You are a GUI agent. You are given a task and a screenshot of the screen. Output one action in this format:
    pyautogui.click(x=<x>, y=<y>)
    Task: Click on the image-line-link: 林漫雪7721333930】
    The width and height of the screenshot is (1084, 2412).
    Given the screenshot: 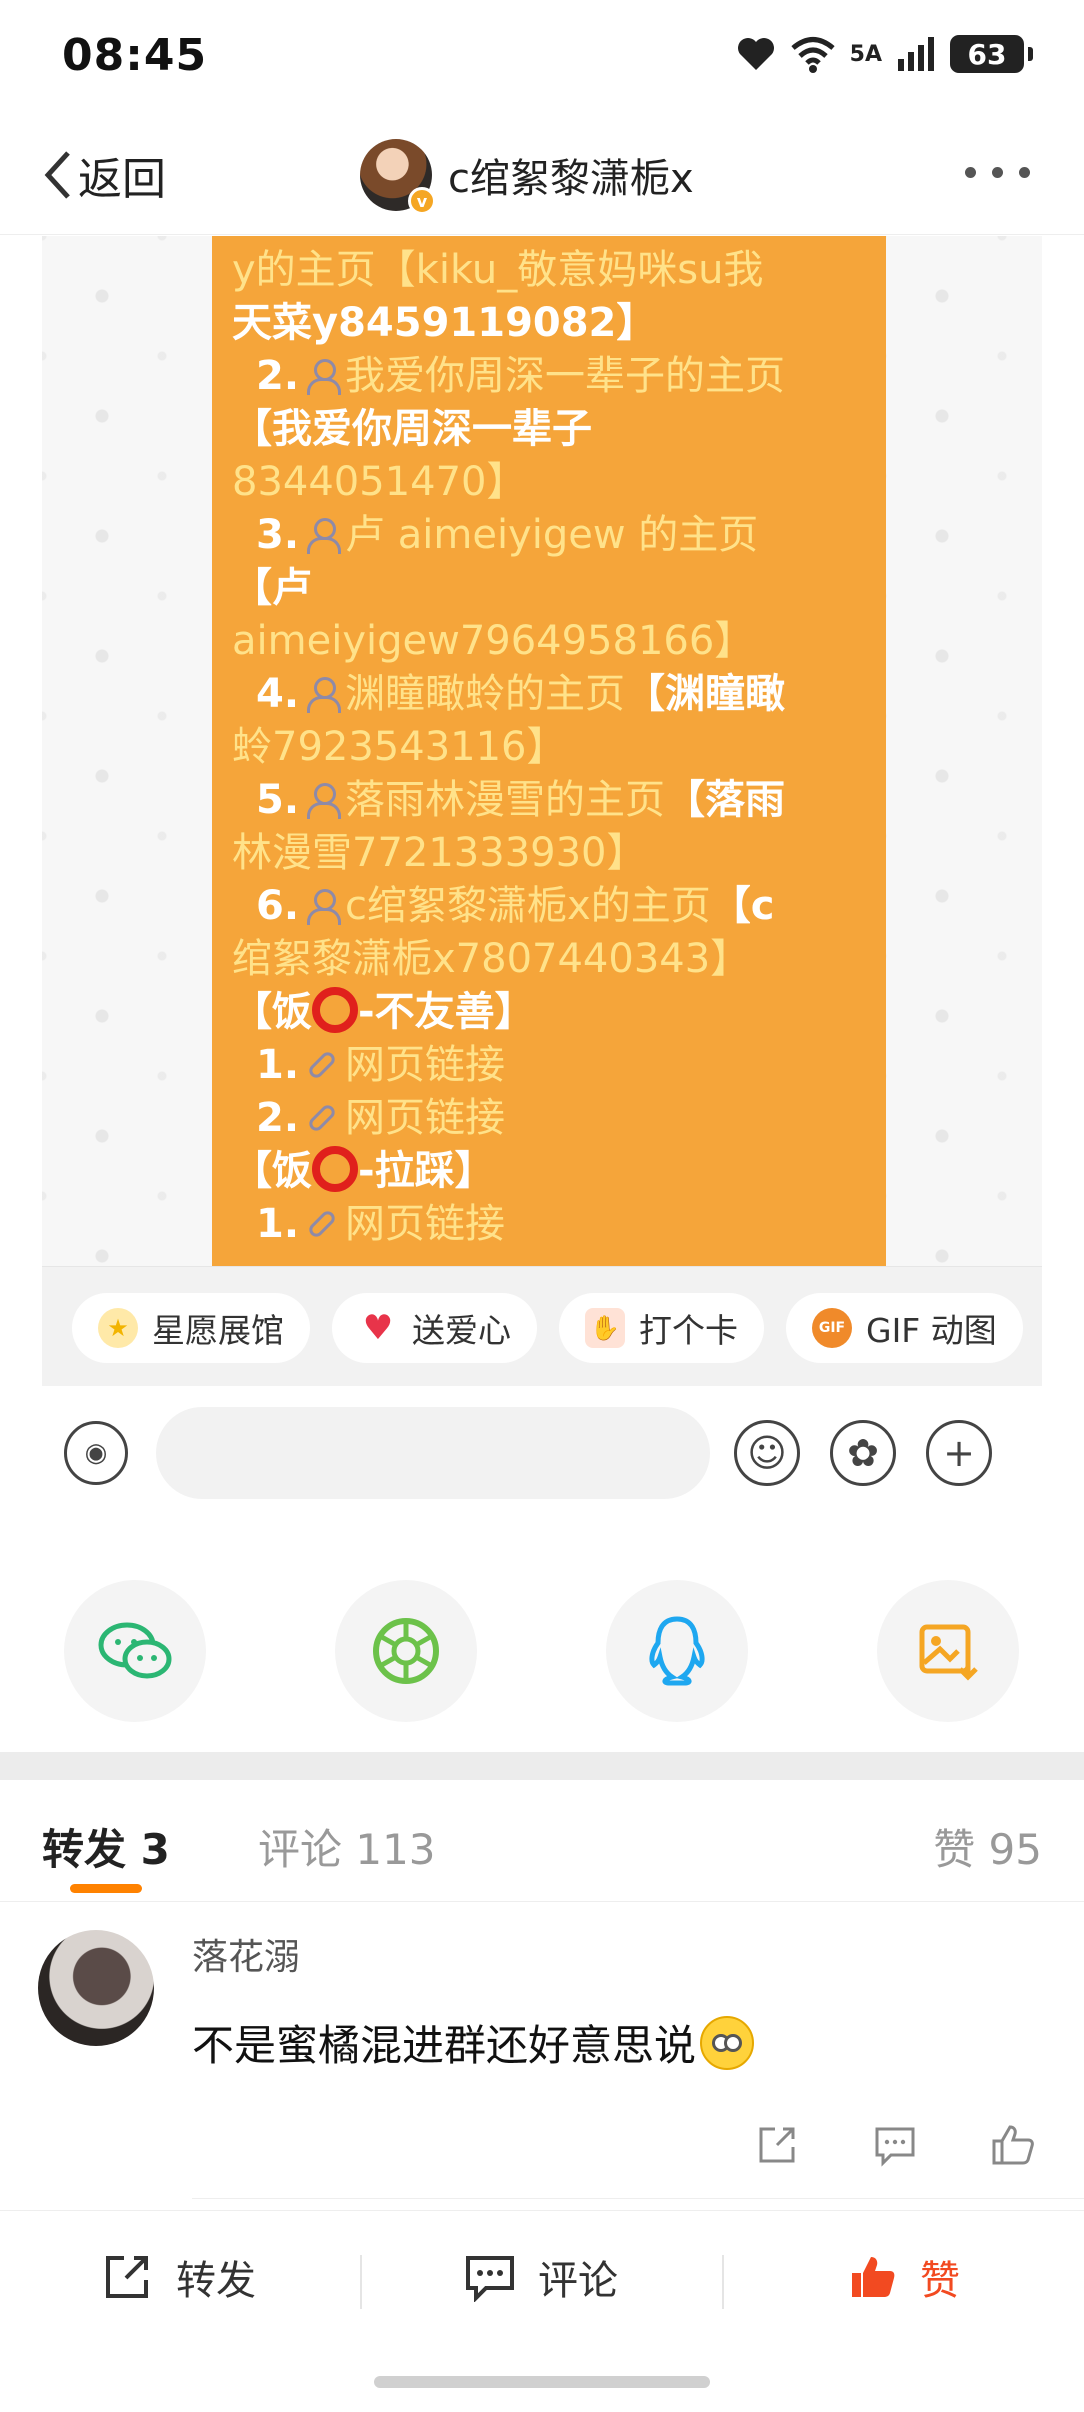 What is the action you would take?
    pyautogui.click(x=439, y=853)
    